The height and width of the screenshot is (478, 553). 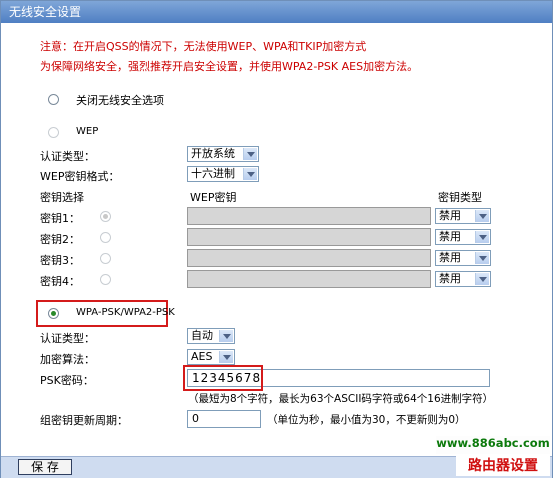 What do you see at coordinates (460, 197) in the screenshot?
I see `key-type-header: 密钥类型` at bounding box center [460, 197].